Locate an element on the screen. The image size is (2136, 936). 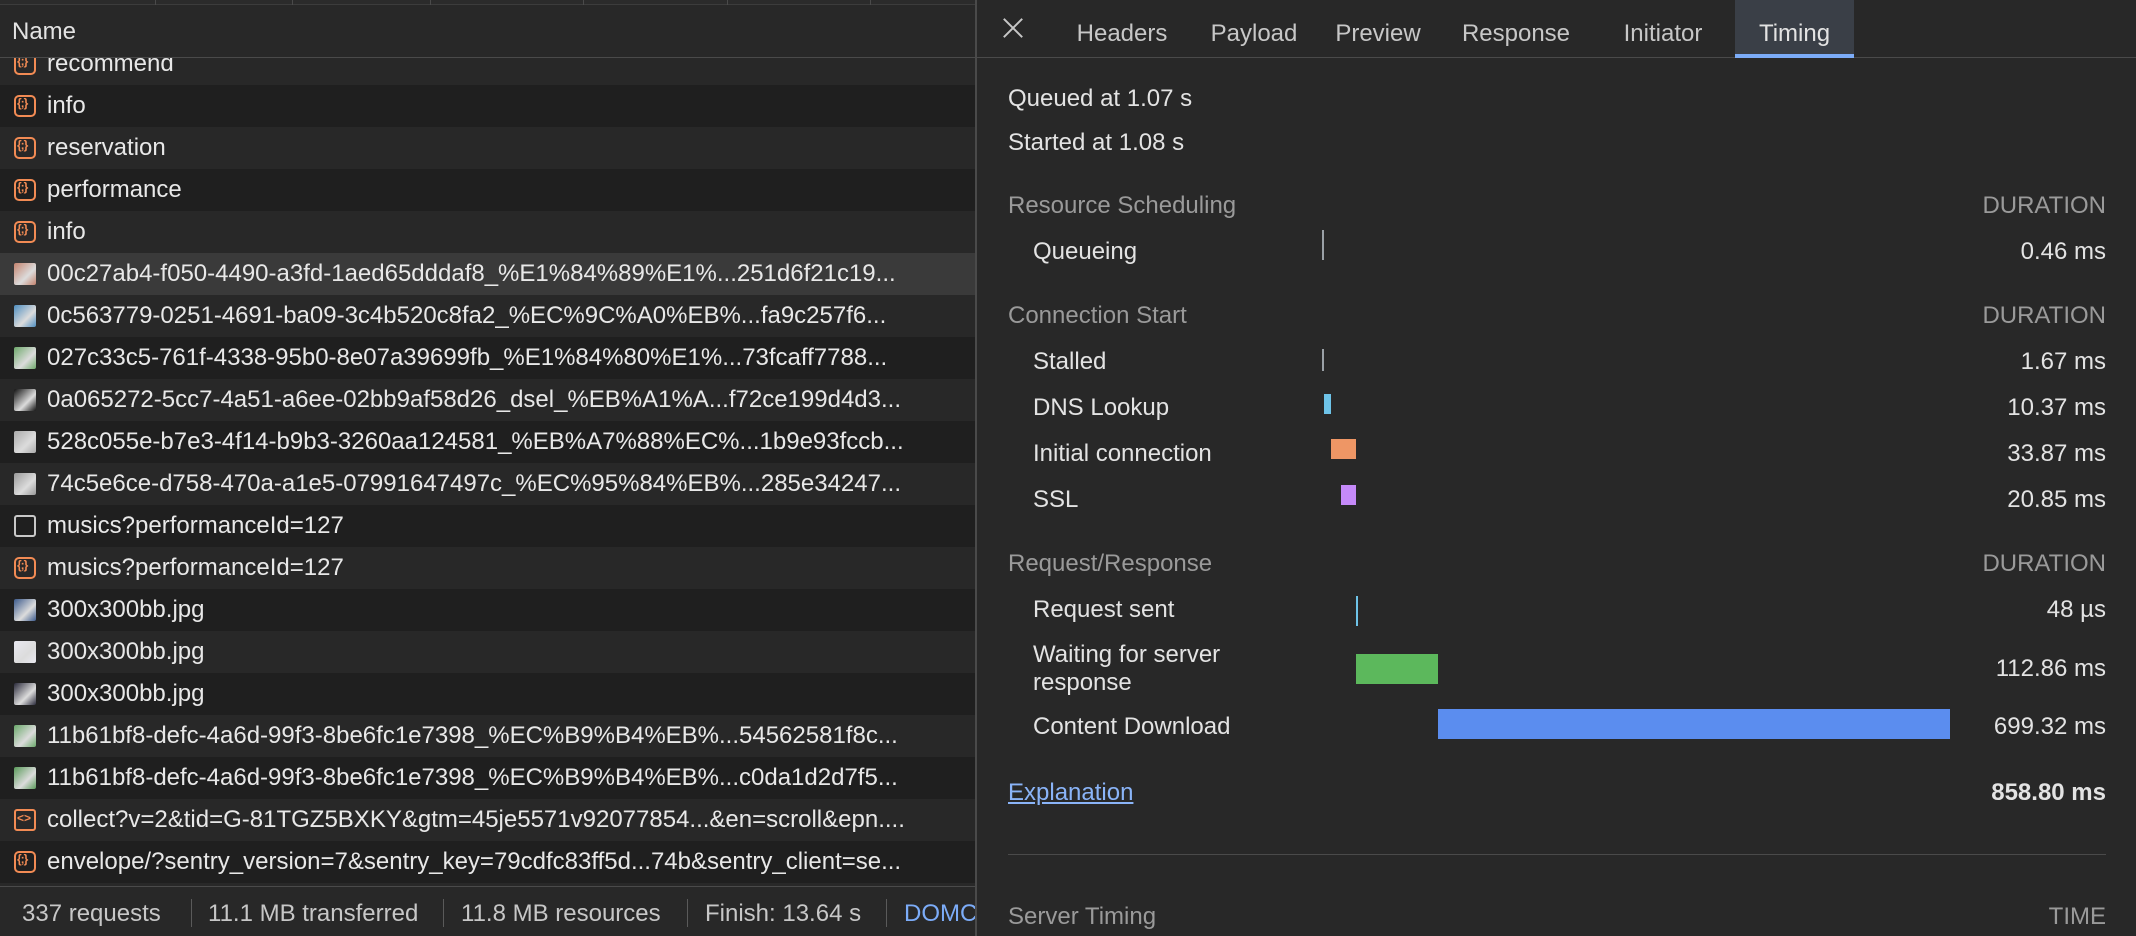
timing-bar-initial-connection is located at coordinates (1343, 449).